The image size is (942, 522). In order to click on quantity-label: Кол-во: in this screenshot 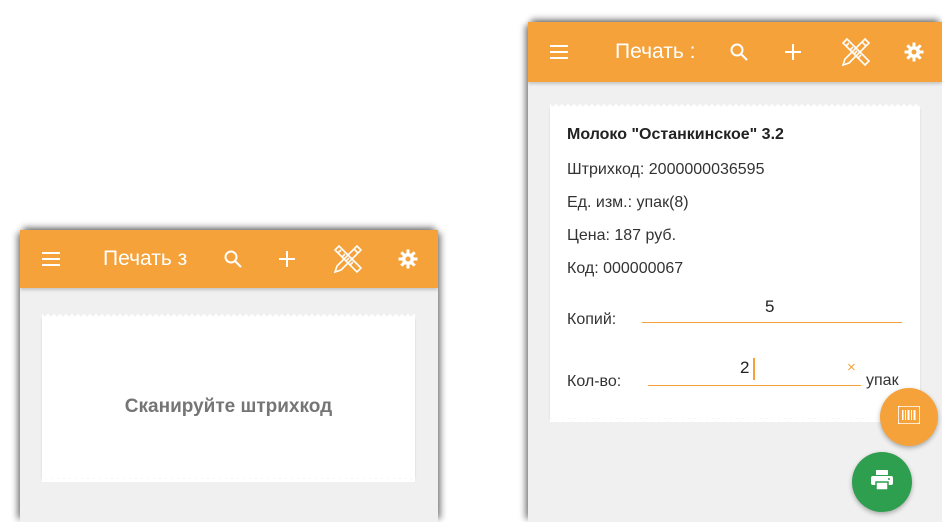, I will do `click(594, 381)`.